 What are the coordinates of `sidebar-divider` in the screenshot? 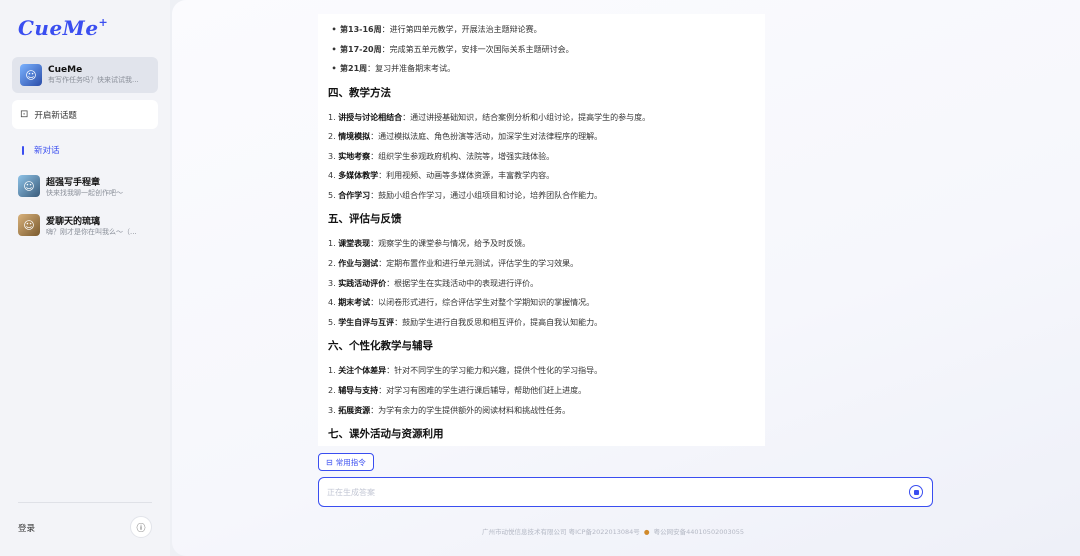 It's located at (85, 502).